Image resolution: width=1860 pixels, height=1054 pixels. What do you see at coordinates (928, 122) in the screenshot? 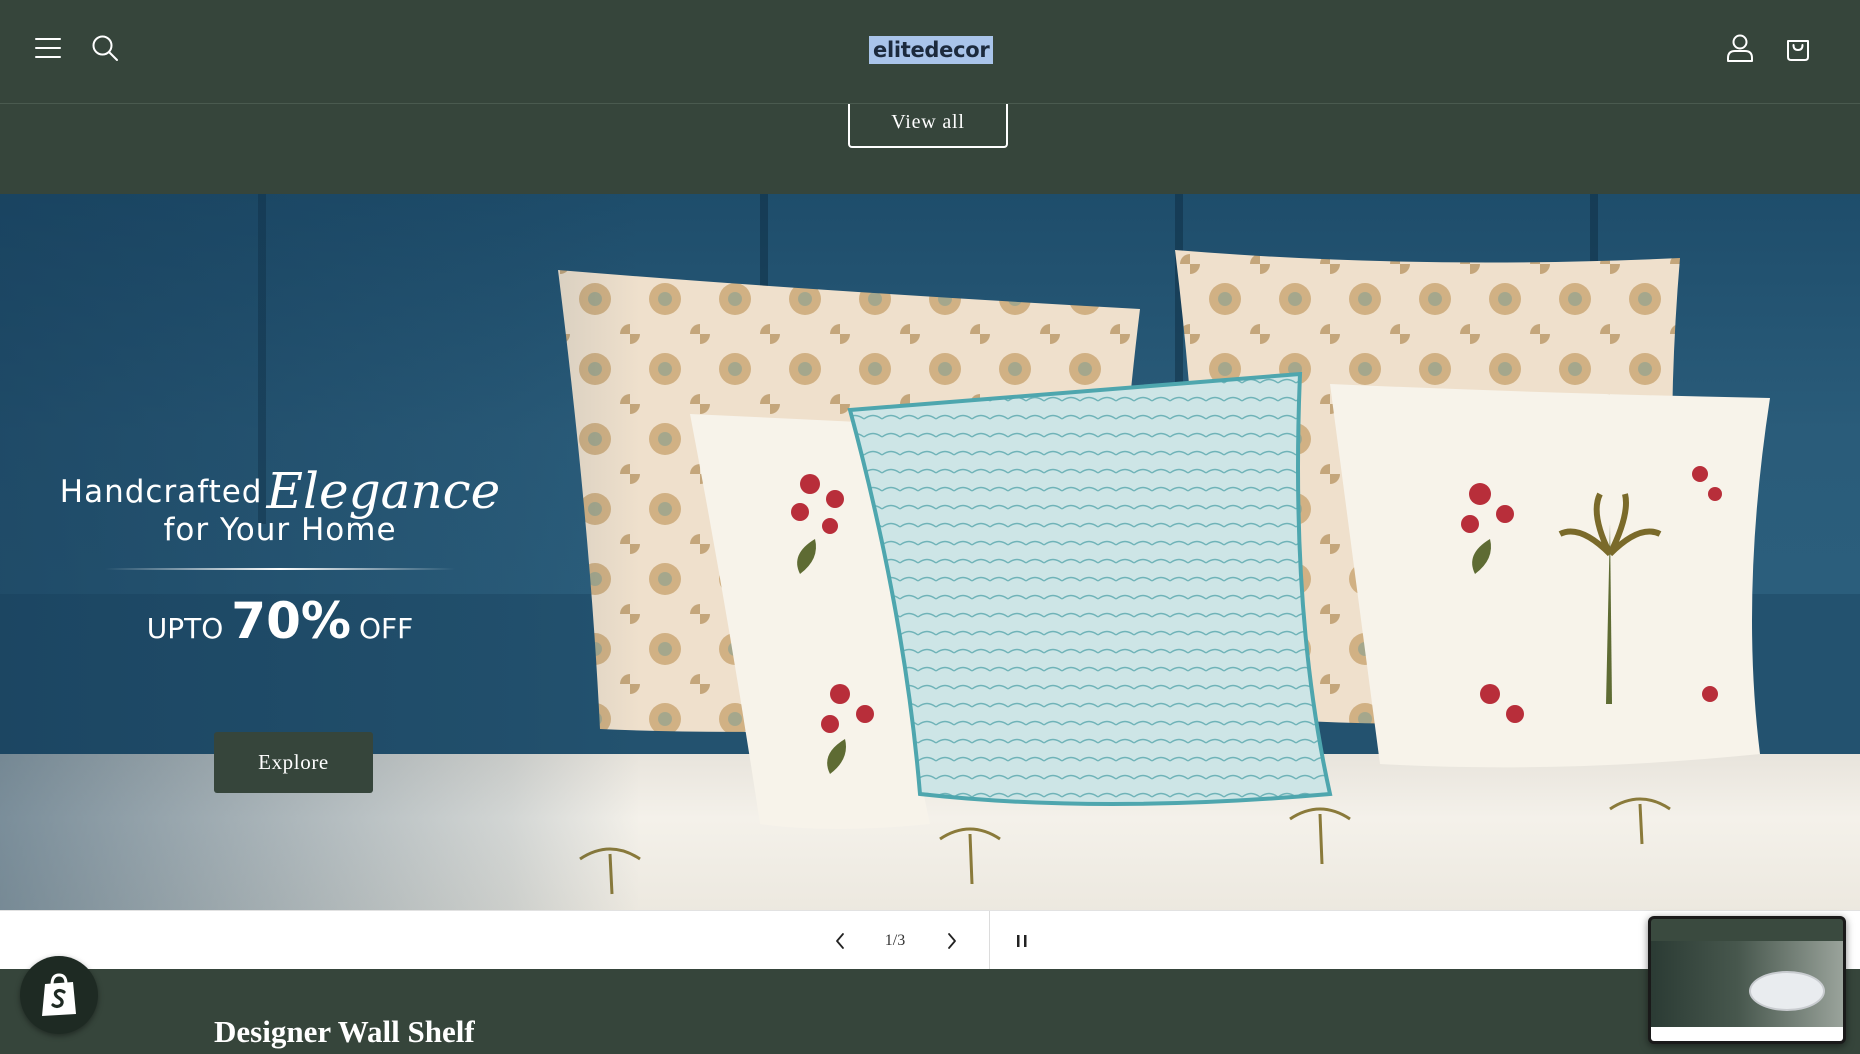
I see `view-all-button: View all` at bounding box center [928, 122].